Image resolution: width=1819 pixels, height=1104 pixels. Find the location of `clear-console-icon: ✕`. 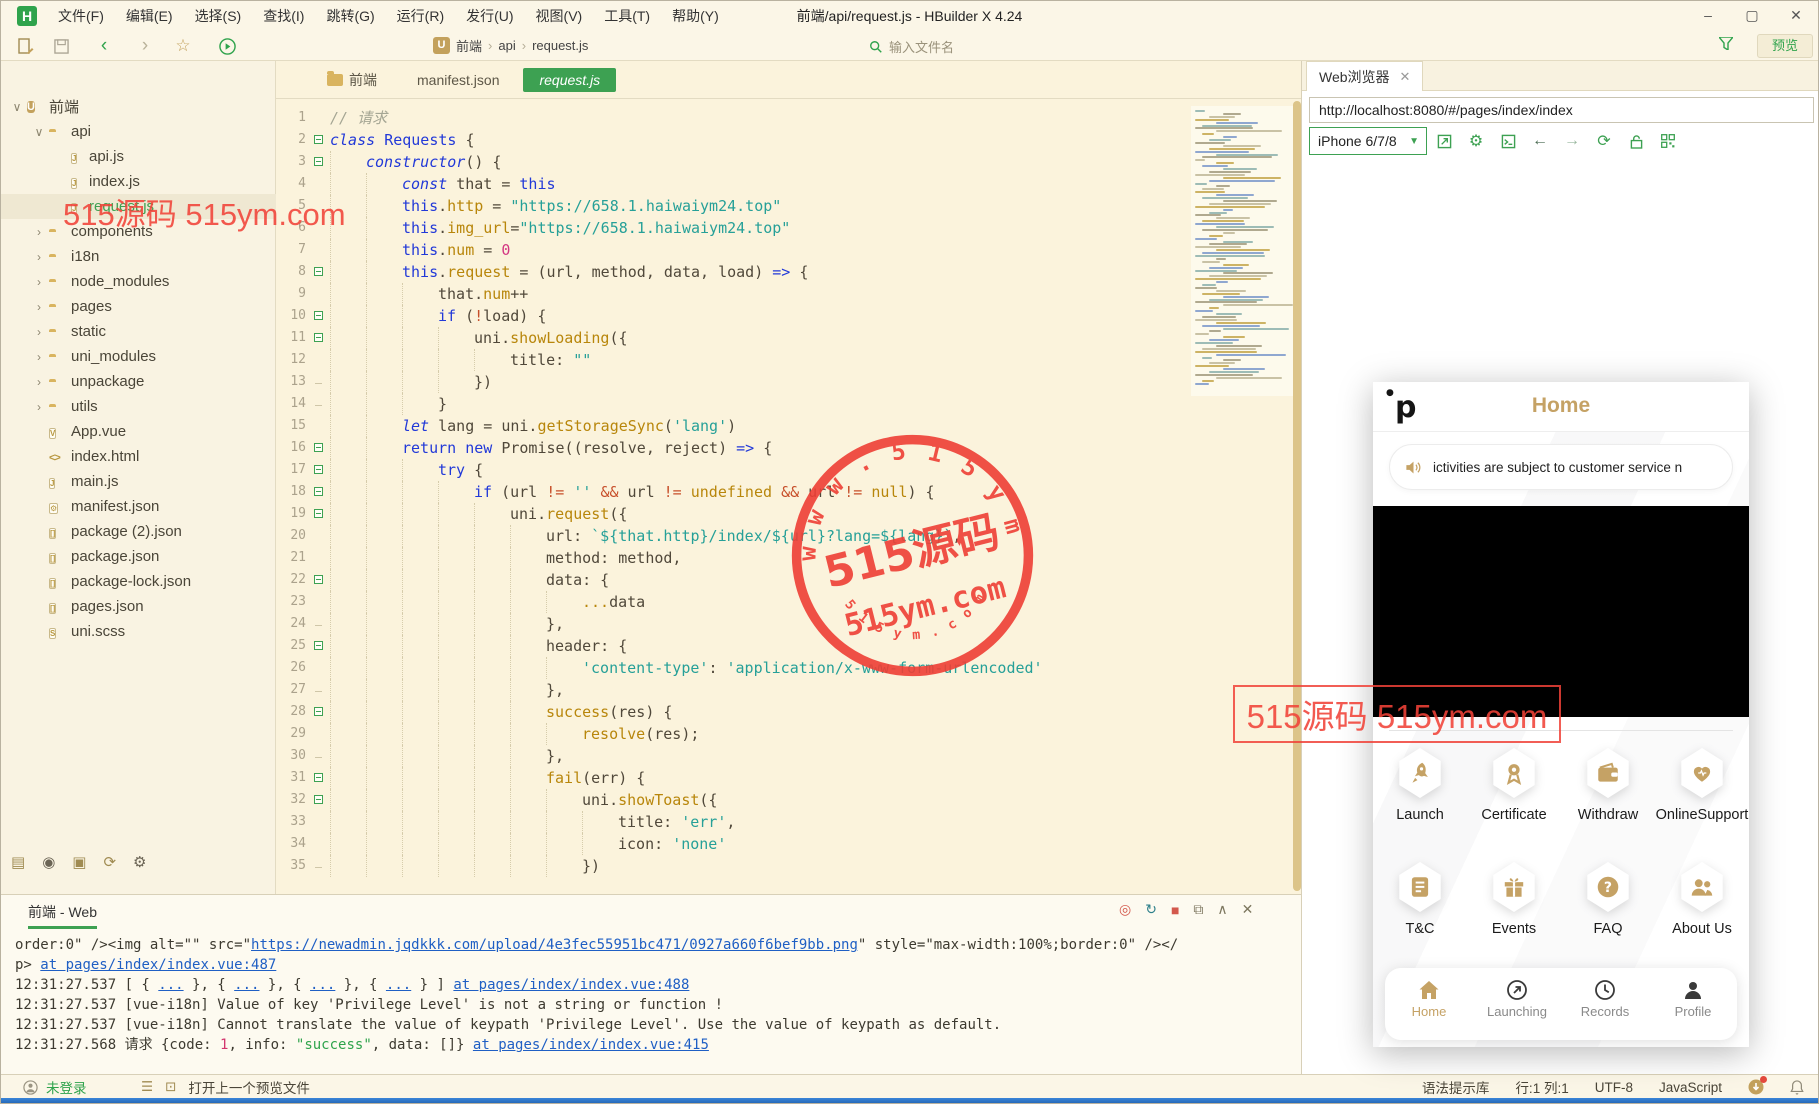

clear-console-icon: ✕ is located at coordinates (1248, 909).